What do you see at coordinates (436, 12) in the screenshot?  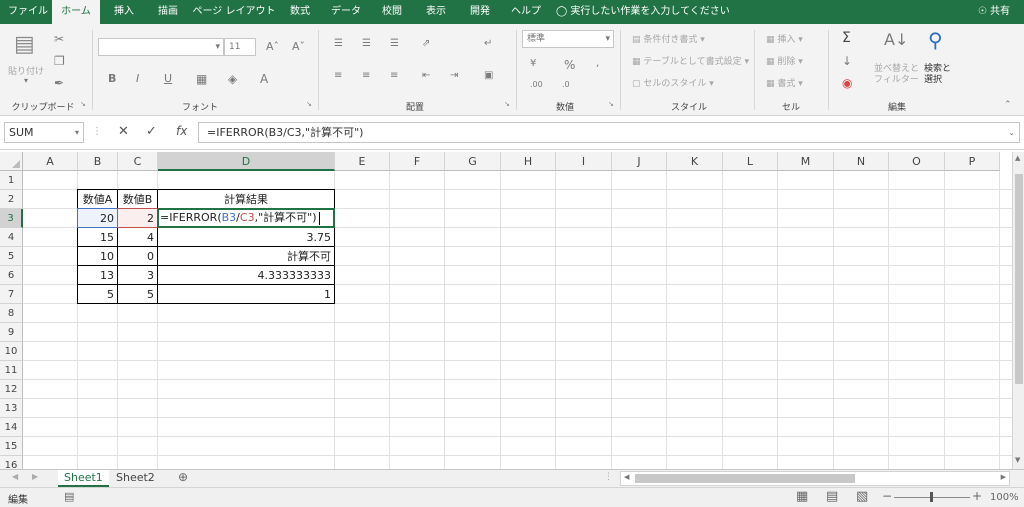 I see `tab-view: 表示` at bounding box center [436, 12].